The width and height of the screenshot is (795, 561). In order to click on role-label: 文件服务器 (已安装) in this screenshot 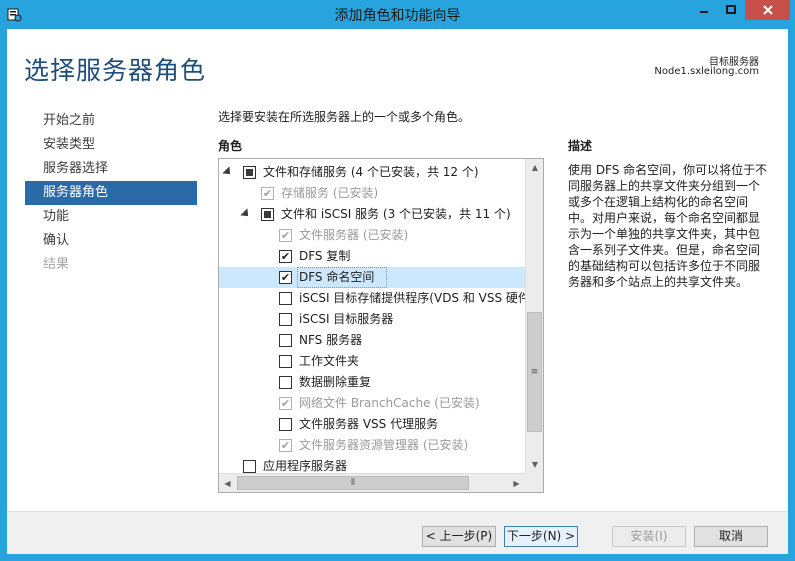, I will do `click(354, 235)`.